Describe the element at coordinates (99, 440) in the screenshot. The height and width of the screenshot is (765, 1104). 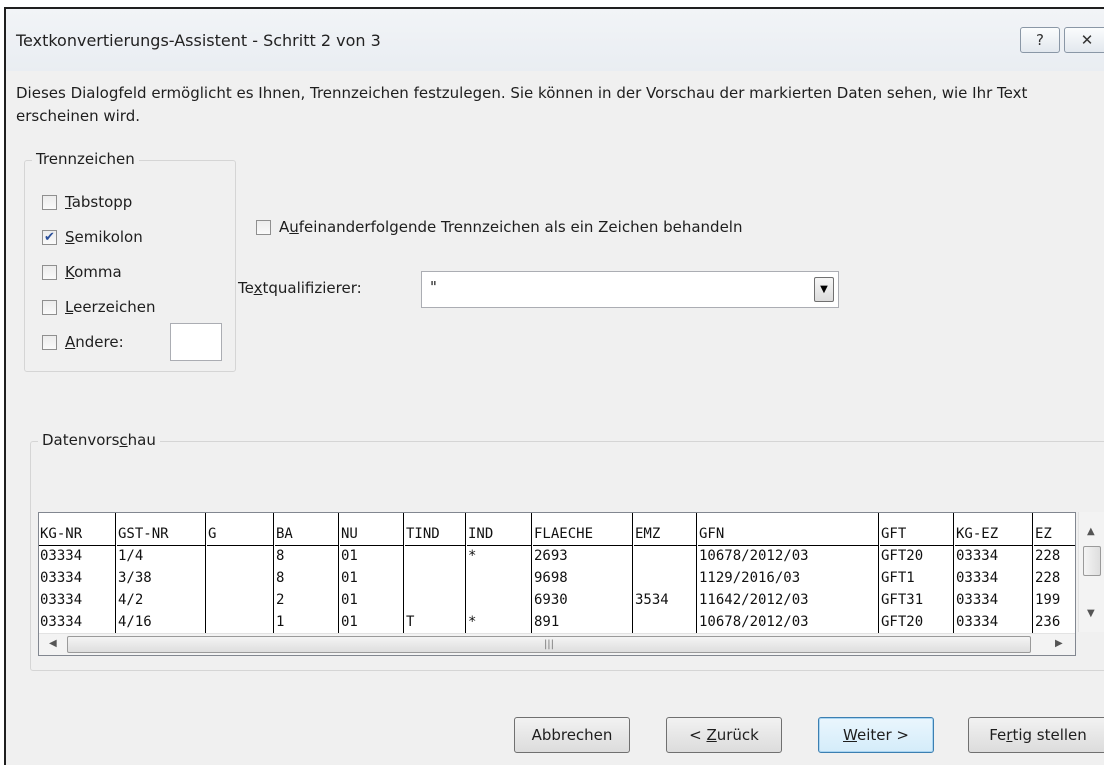
I see `data-preview-legend: Datenvorschau` at that location.